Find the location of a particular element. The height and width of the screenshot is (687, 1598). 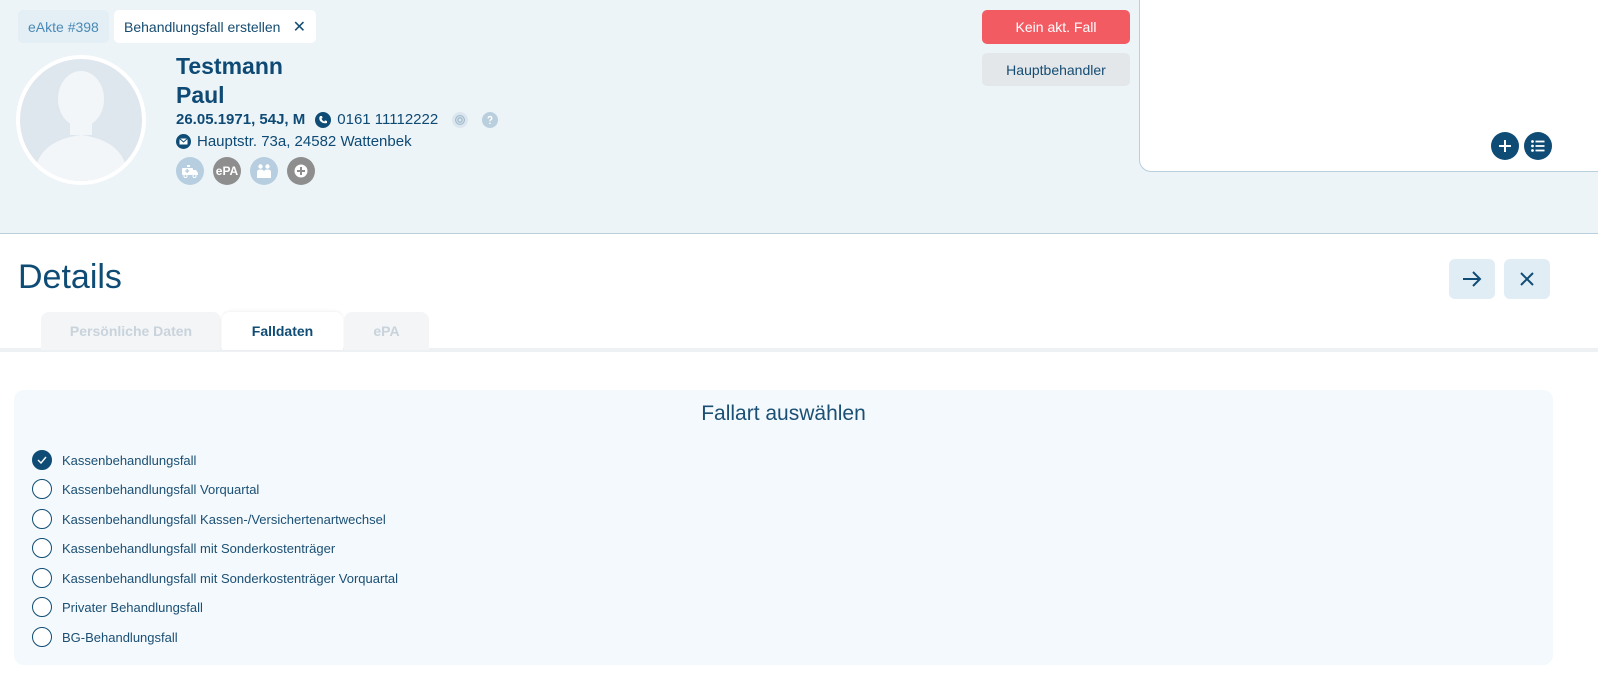

add-badge-icon is located at coordinates (301, 171).